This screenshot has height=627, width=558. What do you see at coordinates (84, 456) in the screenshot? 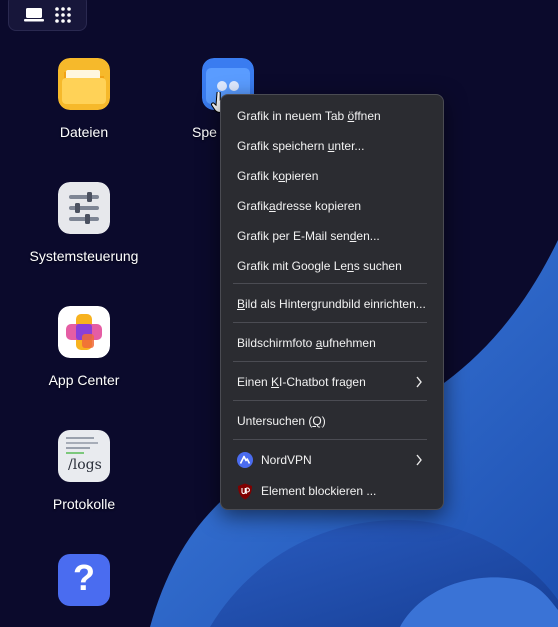
I see `logs-icon: /logs` at bounding box center [84, 456].